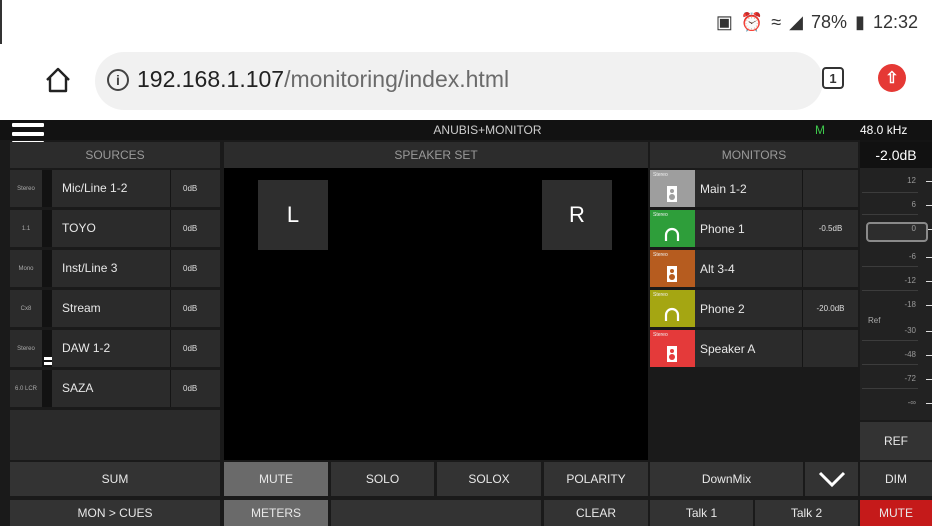  Describe the element at coordinates (754, 228) in the screenshot. I see `monitor-row-phone1: Stereo Phone 1 -0.5dB` at that location.